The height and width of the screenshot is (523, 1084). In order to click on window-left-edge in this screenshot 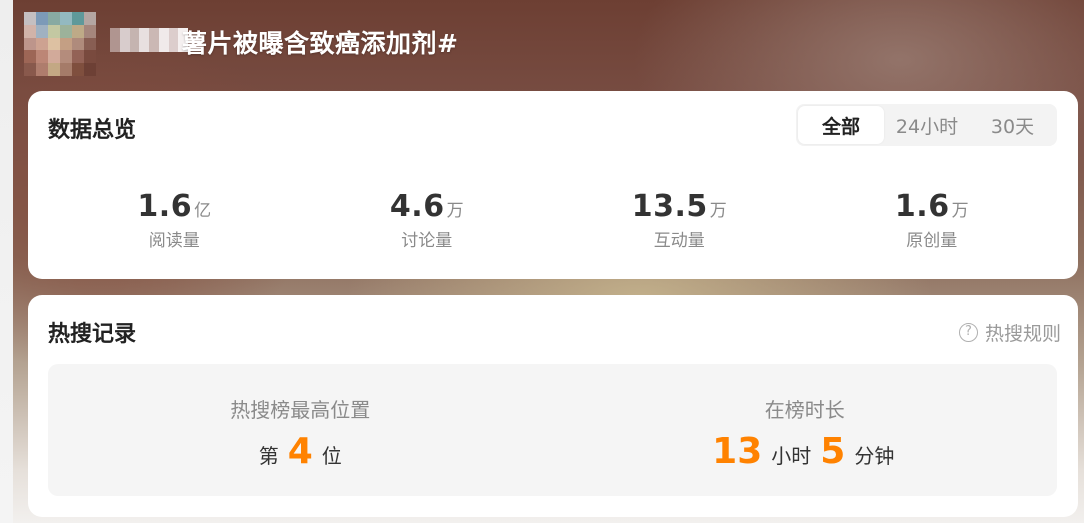, I will do `click(6, 261)`.